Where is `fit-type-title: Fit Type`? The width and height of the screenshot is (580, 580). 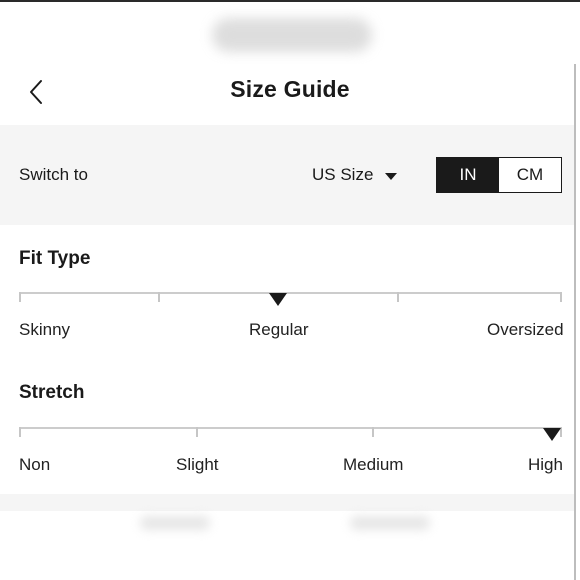 fit-type-title: Fit Type is located at coordinates (55, 258).